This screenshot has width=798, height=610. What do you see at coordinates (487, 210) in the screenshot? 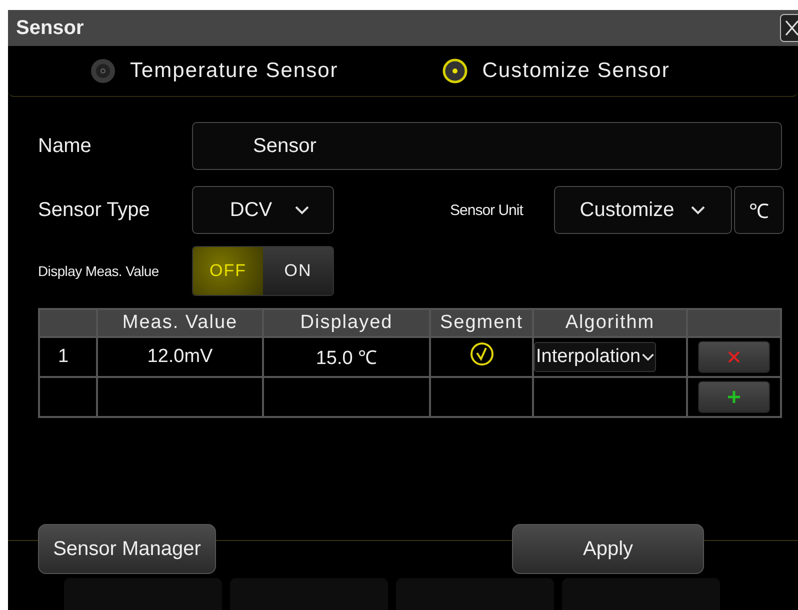
I see `field-label: Sensor Unit` at bounding box center [487, 210].